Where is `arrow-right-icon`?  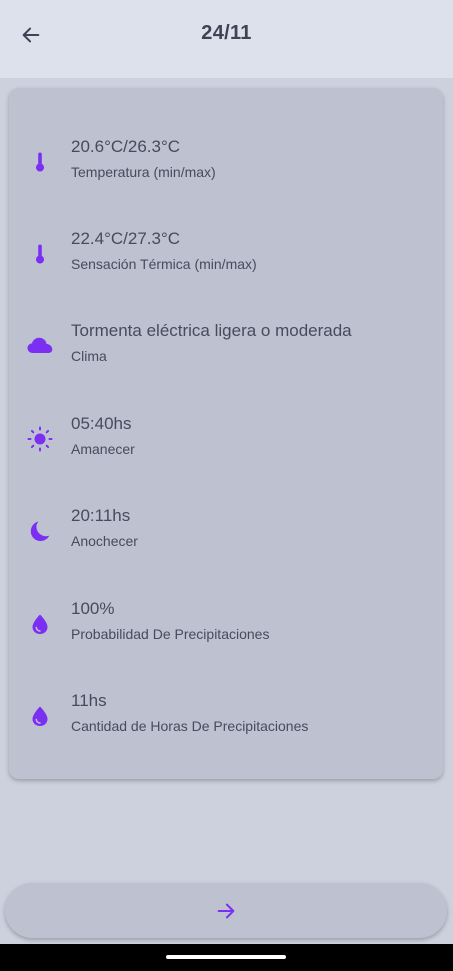 arrow-right-icon is located at coordinates (226, 910).